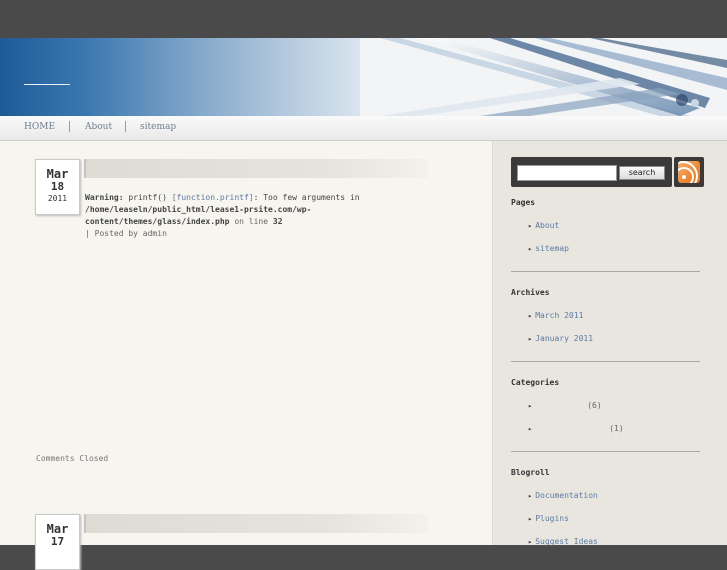 This screenshot has width=727, height=570. What do you see at coordinates (616, 428) in the screenshot?
I see `category-count: (1)` at bounding box center [616, 428].